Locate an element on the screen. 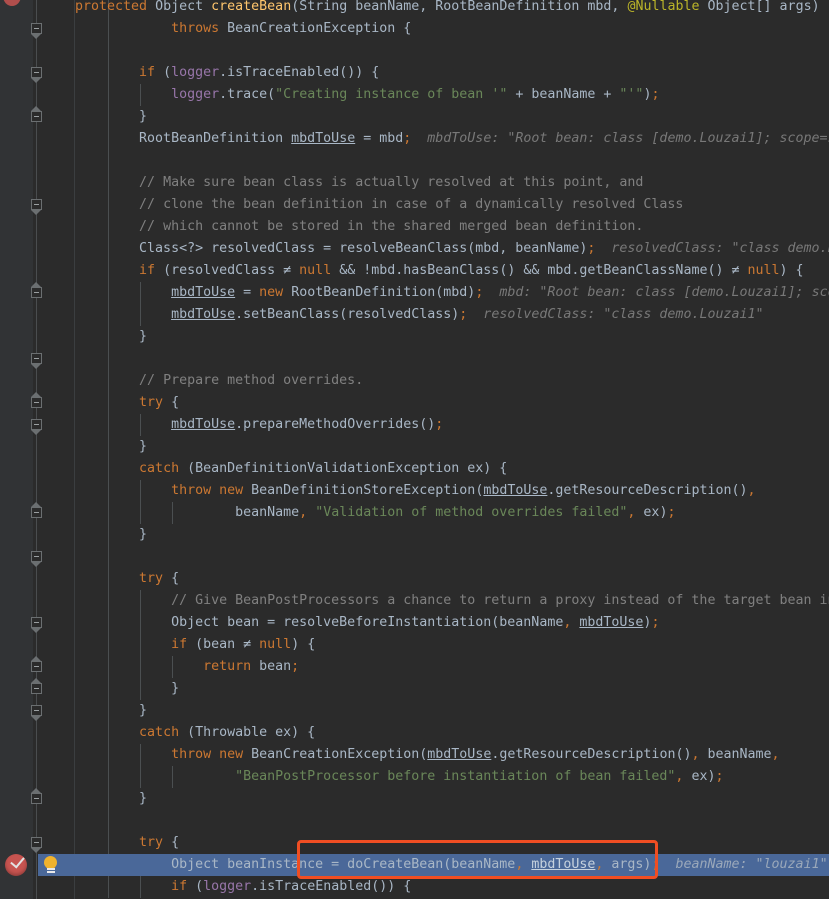  code-line: mbdToUse.prepareMethodOverrides(); is located at coordinates (221, 425).